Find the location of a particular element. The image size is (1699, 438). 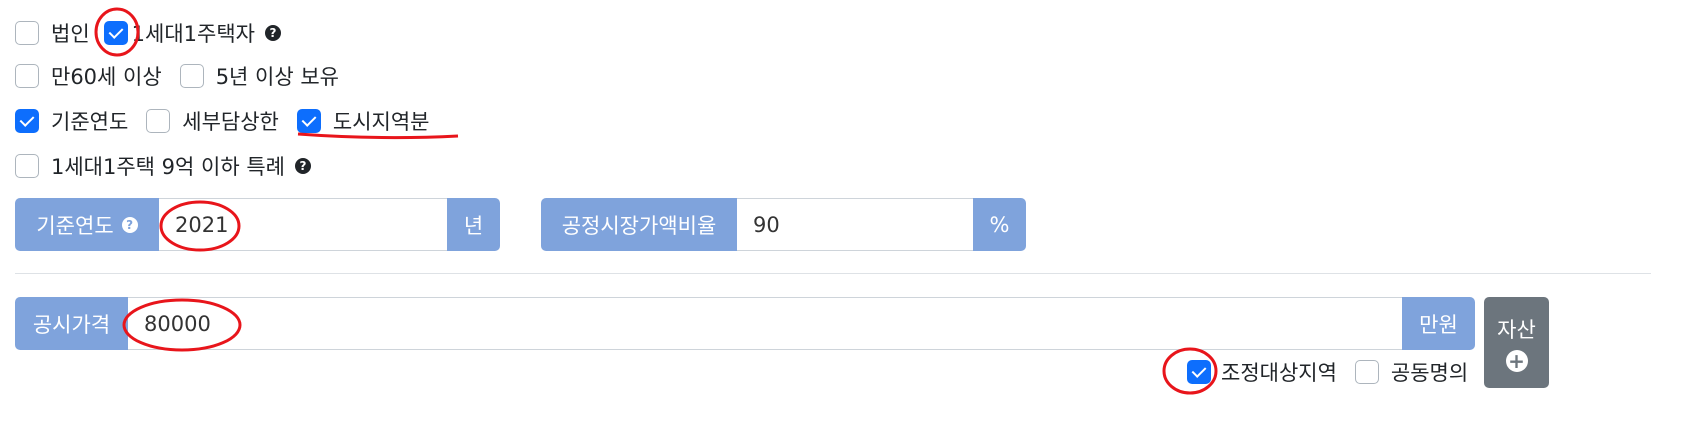

market-ratio-label: 공정시장가액비율 is located at coordinates (639, 224).